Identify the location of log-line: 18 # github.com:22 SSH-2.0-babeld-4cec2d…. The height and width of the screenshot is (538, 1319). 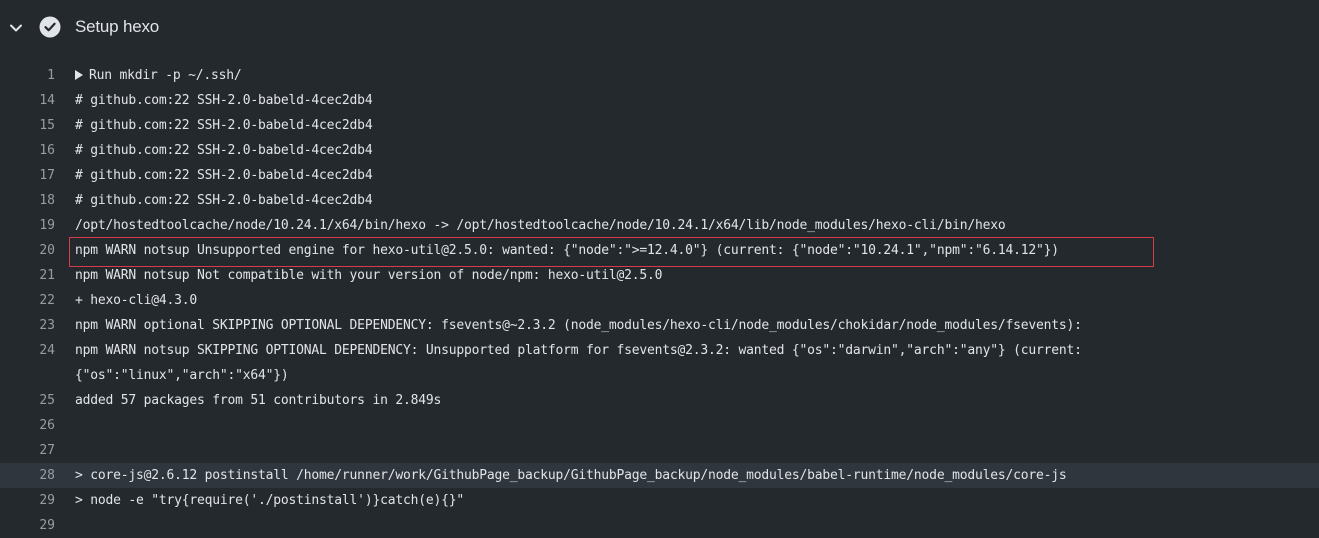
(659, 200).